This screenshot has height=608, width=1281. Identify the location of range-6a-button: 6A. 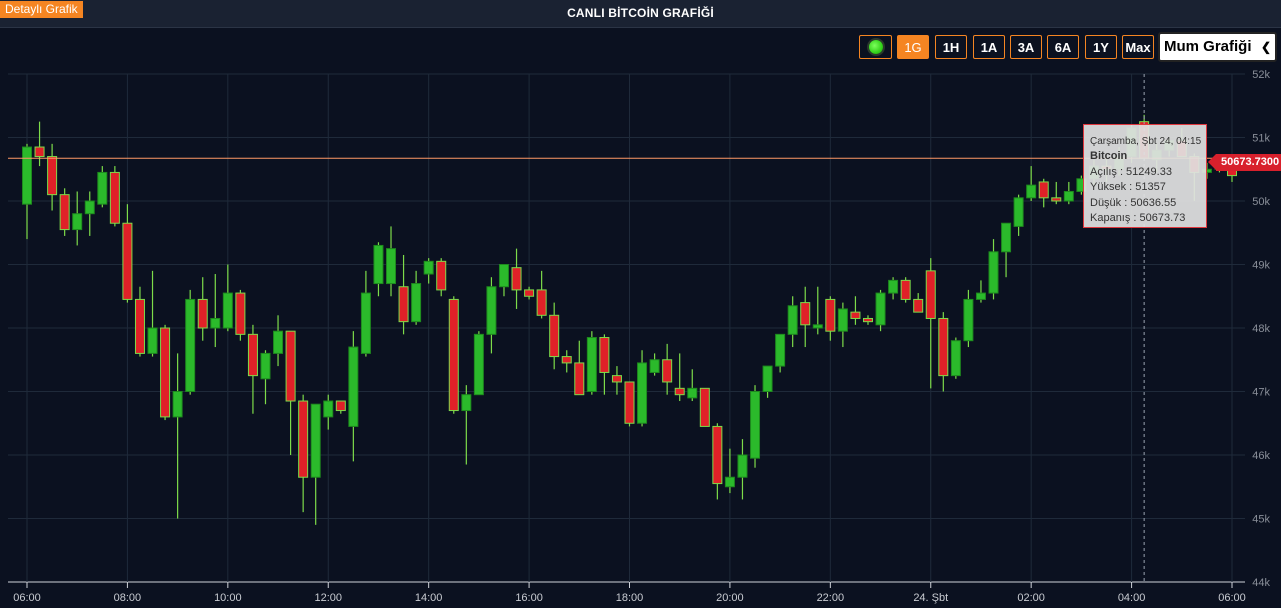
(1063, 47).